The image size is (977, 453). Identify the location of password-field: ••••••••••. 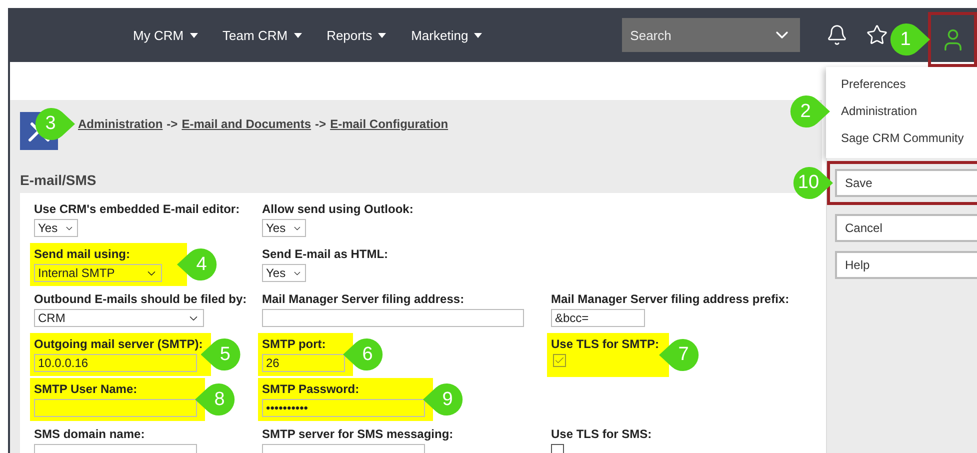
(343, 408).